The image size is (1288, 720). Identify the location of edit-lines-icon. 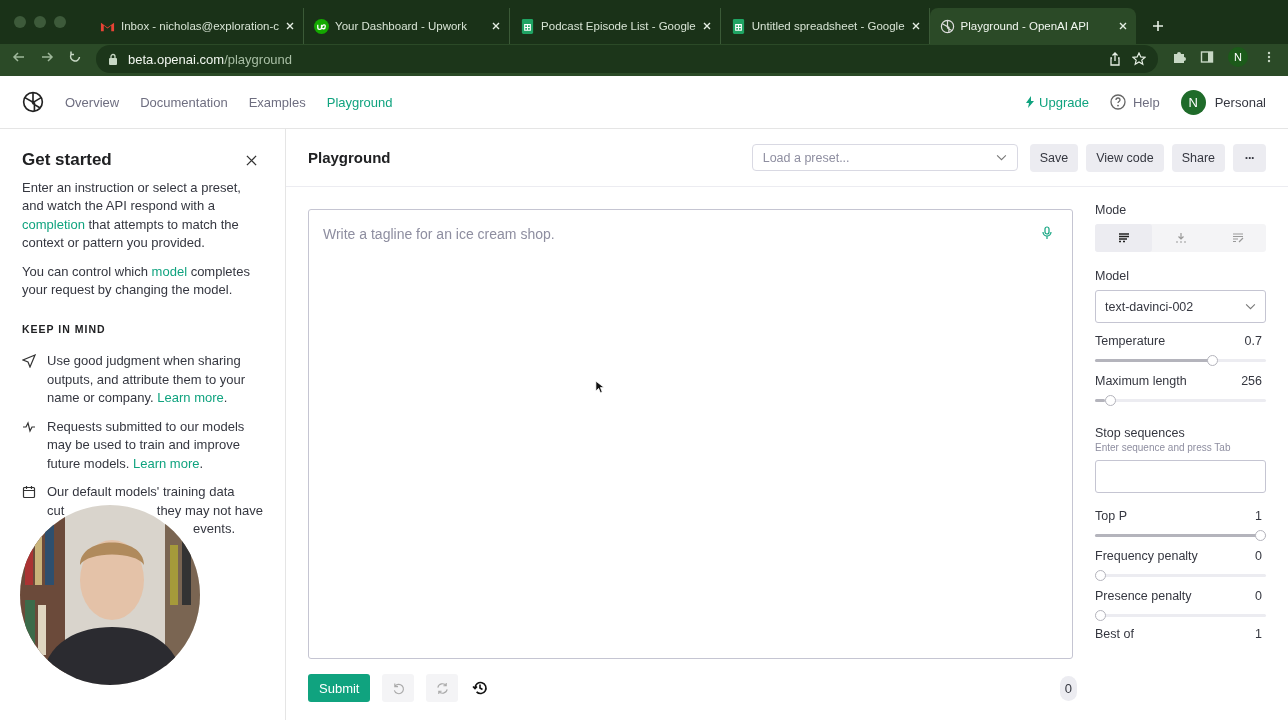
(1237, 238).